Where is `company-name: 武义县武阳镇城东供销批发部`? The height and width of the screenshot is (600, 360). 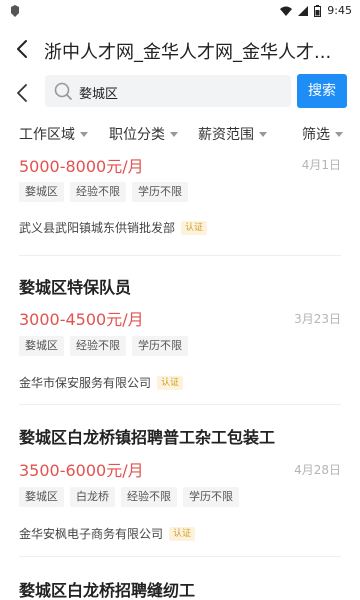
company-name: 武义县武阳镇城东供销批发部 is located at coordinates (97, 228).